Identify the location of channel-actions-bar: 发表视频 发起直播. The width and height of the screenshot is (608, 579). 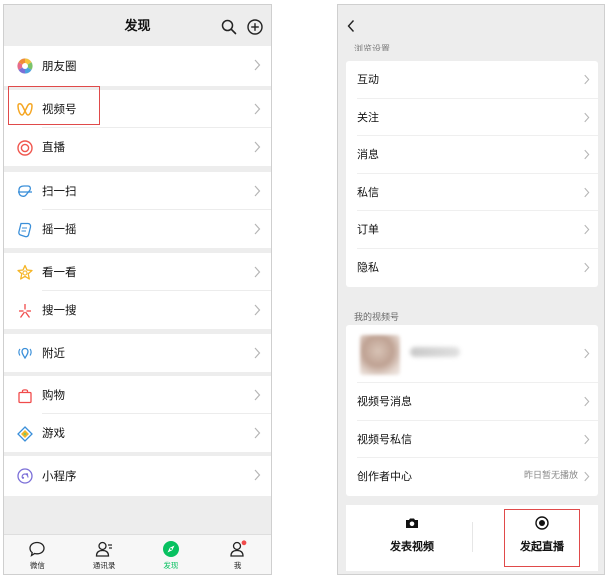
(472, 538).